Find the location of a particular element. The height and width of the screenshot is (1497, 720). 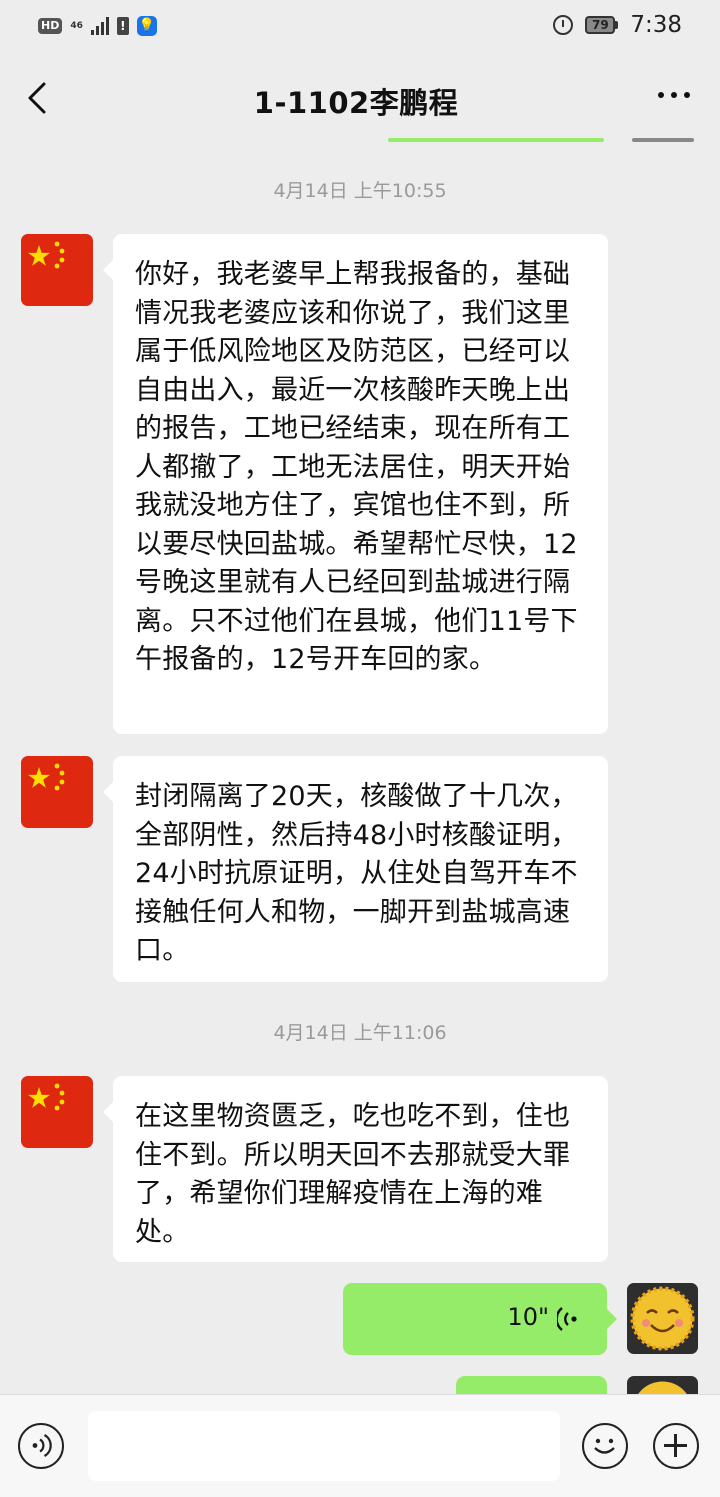

voice-wave-icon is located at coordinates (567, 1319).